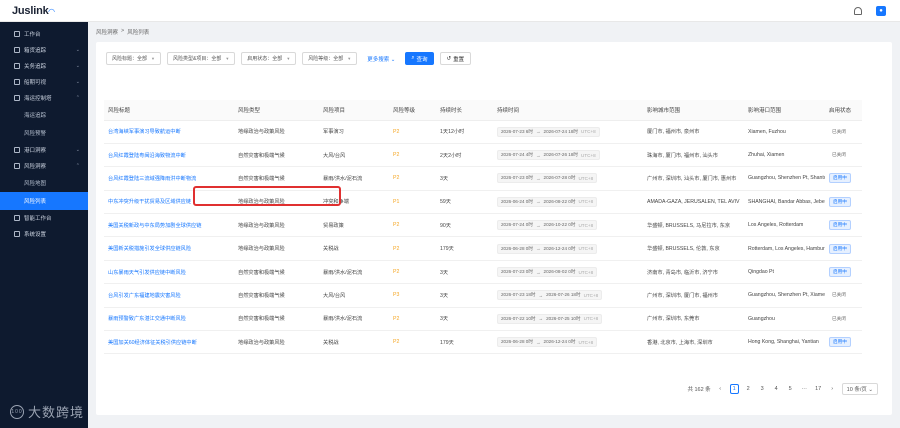 This screenshot has width=900, height=428. What do you see at coordinates (147, 273) in the screenshot?
I see `risk-title-link: 山东暴雨天气引发供应链中断风险` at bounding box center [147, 273].